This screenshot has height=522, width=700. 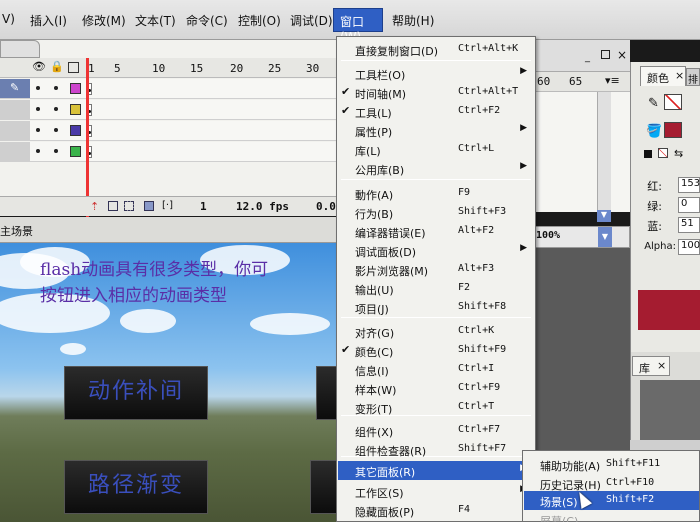 What do you see at coordinates (413, 20) in the screenshot?
I see `menu-help: 帮助(H)` at bounding box center [413, 20].